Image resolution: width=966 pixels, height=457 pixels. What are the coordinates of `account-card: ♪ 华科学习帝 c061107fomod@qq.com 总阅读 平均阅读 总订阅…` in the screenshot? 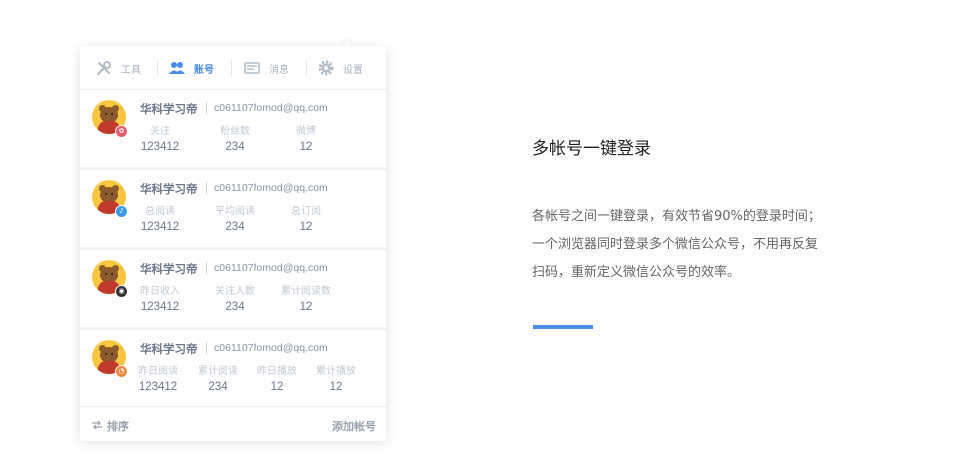 It's located at (233, 208).